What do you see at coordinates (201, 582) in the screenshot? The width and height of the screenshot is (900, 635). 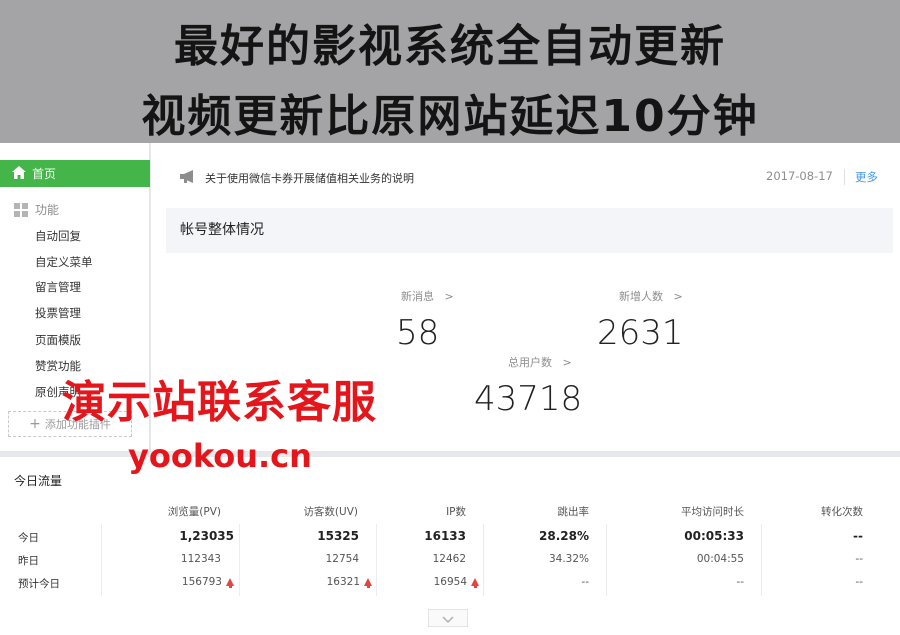 I see `cell-value: 156793` at bounding box center [201, 582].